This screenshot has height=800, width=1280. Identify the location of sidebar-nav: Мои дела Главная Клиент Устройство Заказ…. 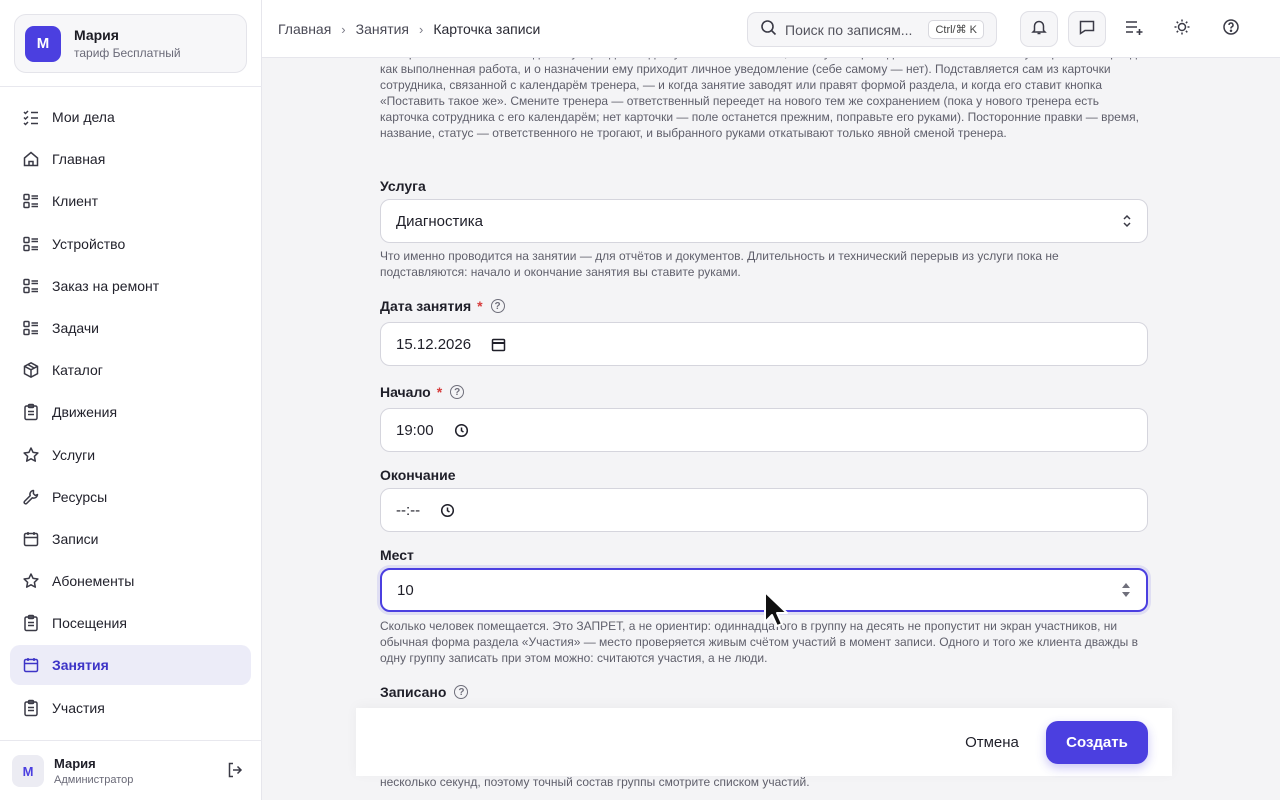
(130, 413).